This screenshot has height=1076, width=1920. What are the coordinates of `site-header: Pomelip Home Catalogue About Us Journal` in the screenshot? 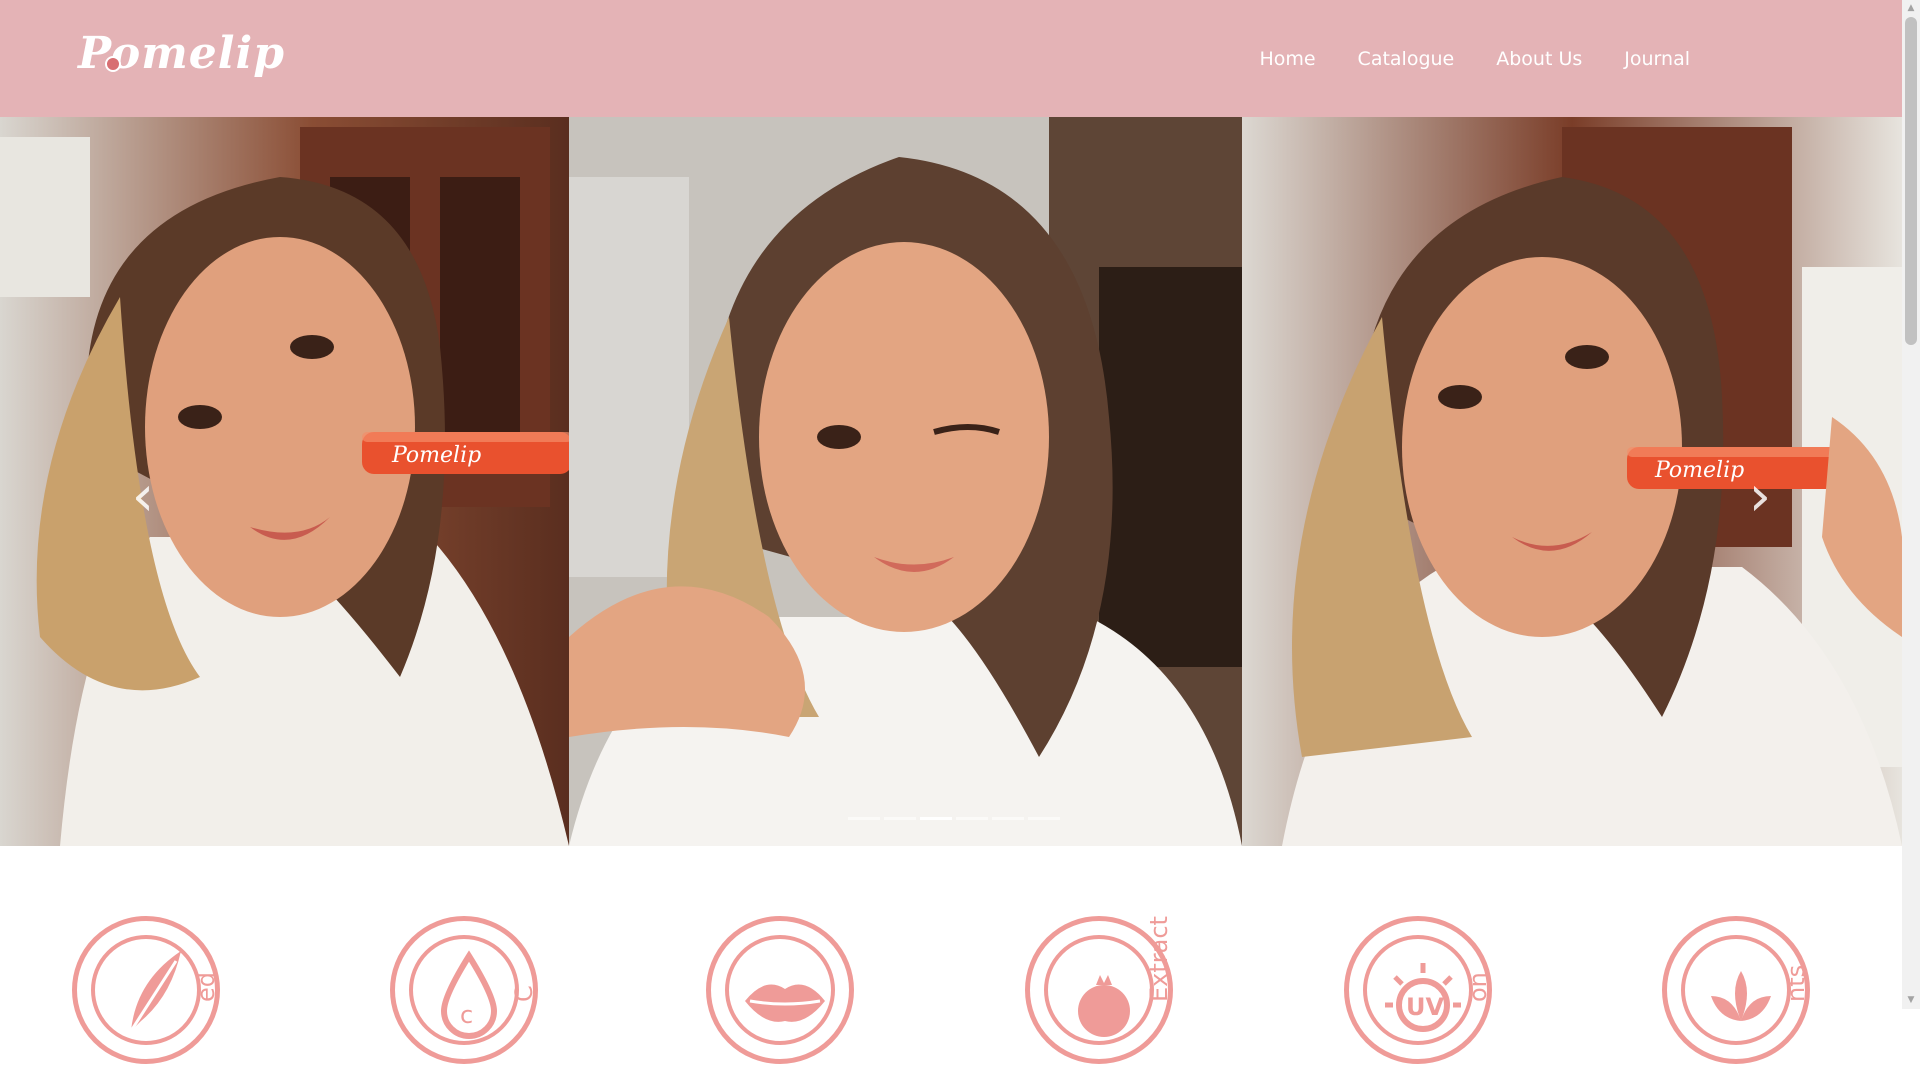 It's located at (951, 58).